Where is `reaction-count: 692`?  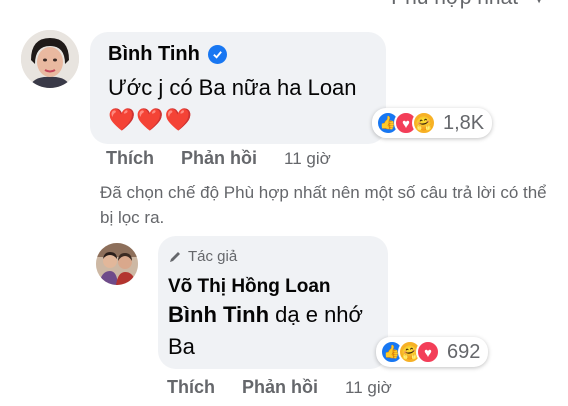
reaction-count: 692 is located at coordinates (464, 351).